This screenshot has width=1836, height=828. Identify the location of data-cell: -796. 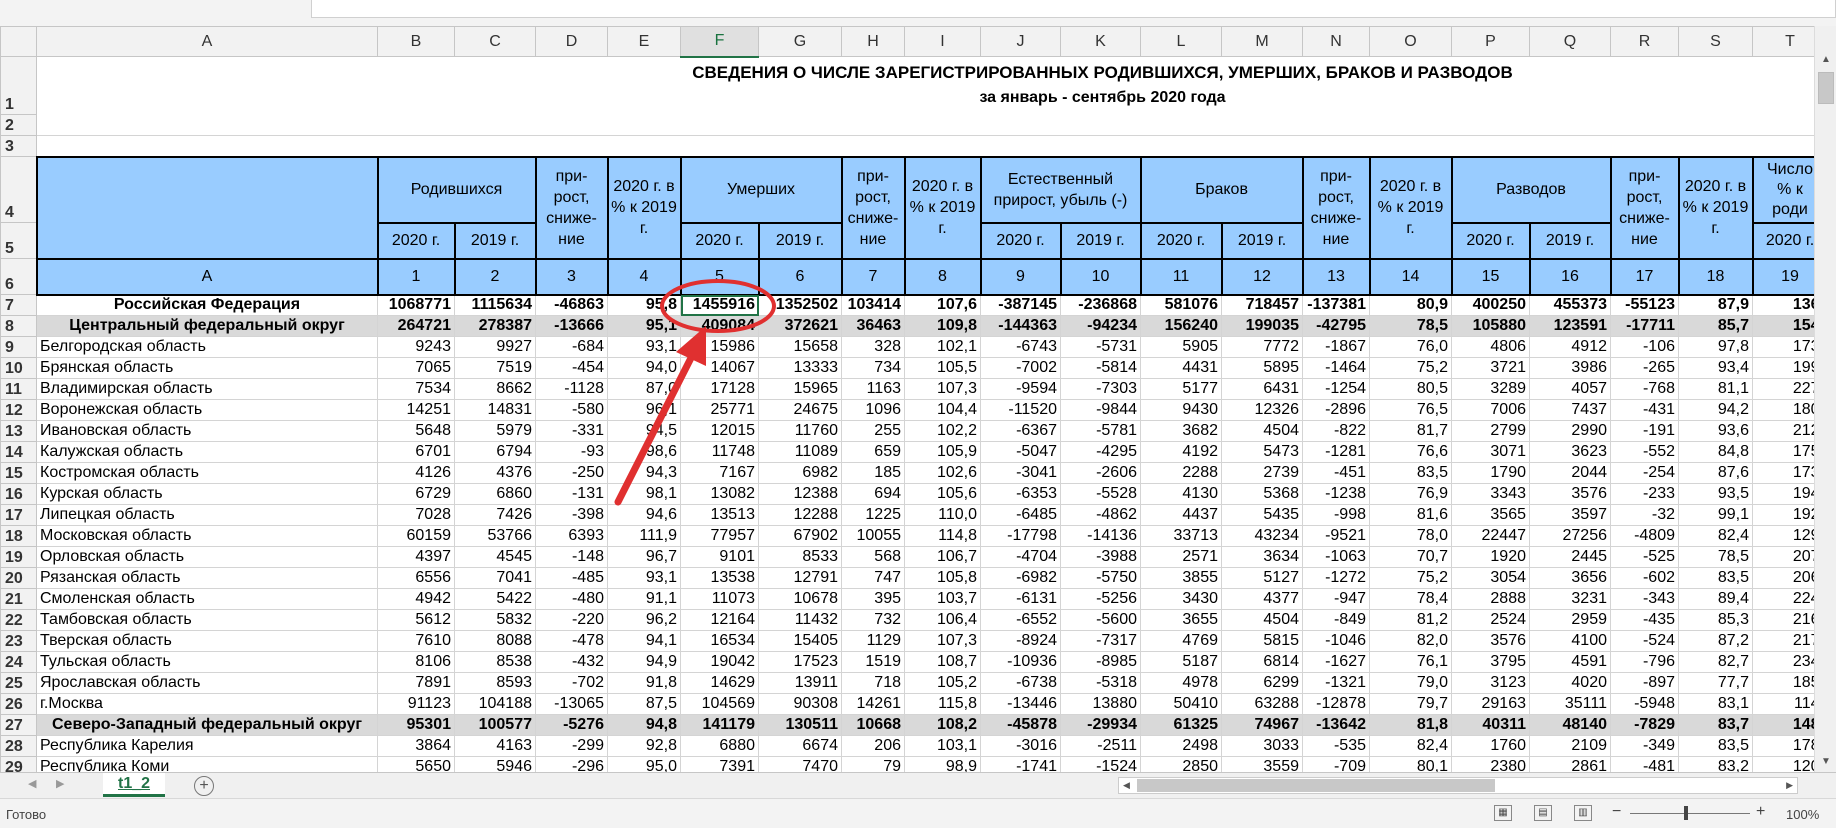
(1644, 662).